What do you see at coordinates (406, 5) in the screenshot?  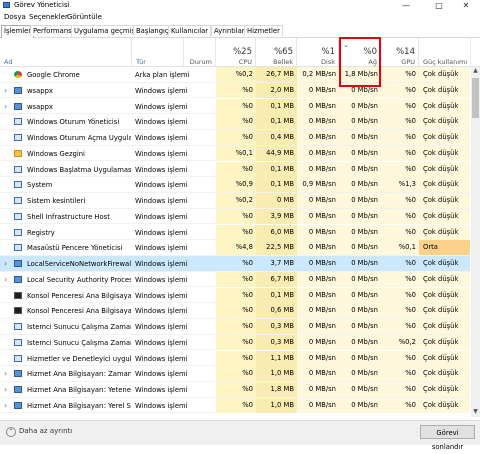 I see `minimize-button: —` at bounding box center [406, 5].